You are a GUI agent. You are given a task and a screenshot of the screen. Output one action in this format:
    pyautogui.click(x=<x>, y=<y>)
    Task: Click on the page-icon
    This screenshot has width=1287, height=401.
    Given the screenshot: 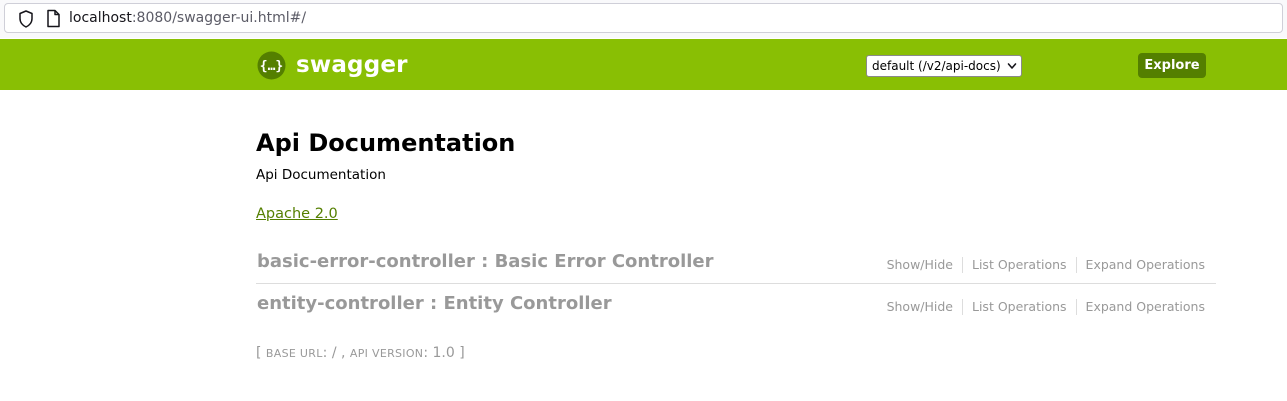 What is the action you would take?
    pyautogui.click(x=53, y=18)
    